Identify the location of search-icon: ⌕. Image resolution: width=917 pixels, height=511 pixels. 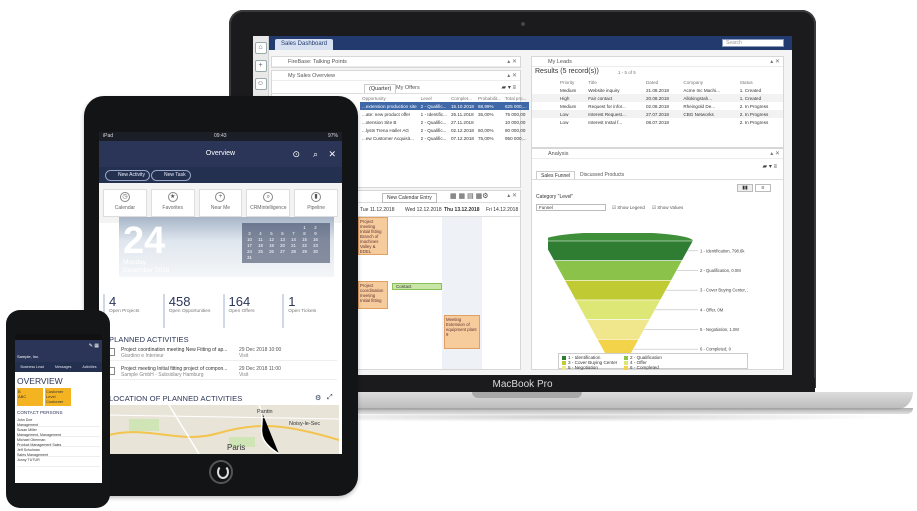
(315, 154).